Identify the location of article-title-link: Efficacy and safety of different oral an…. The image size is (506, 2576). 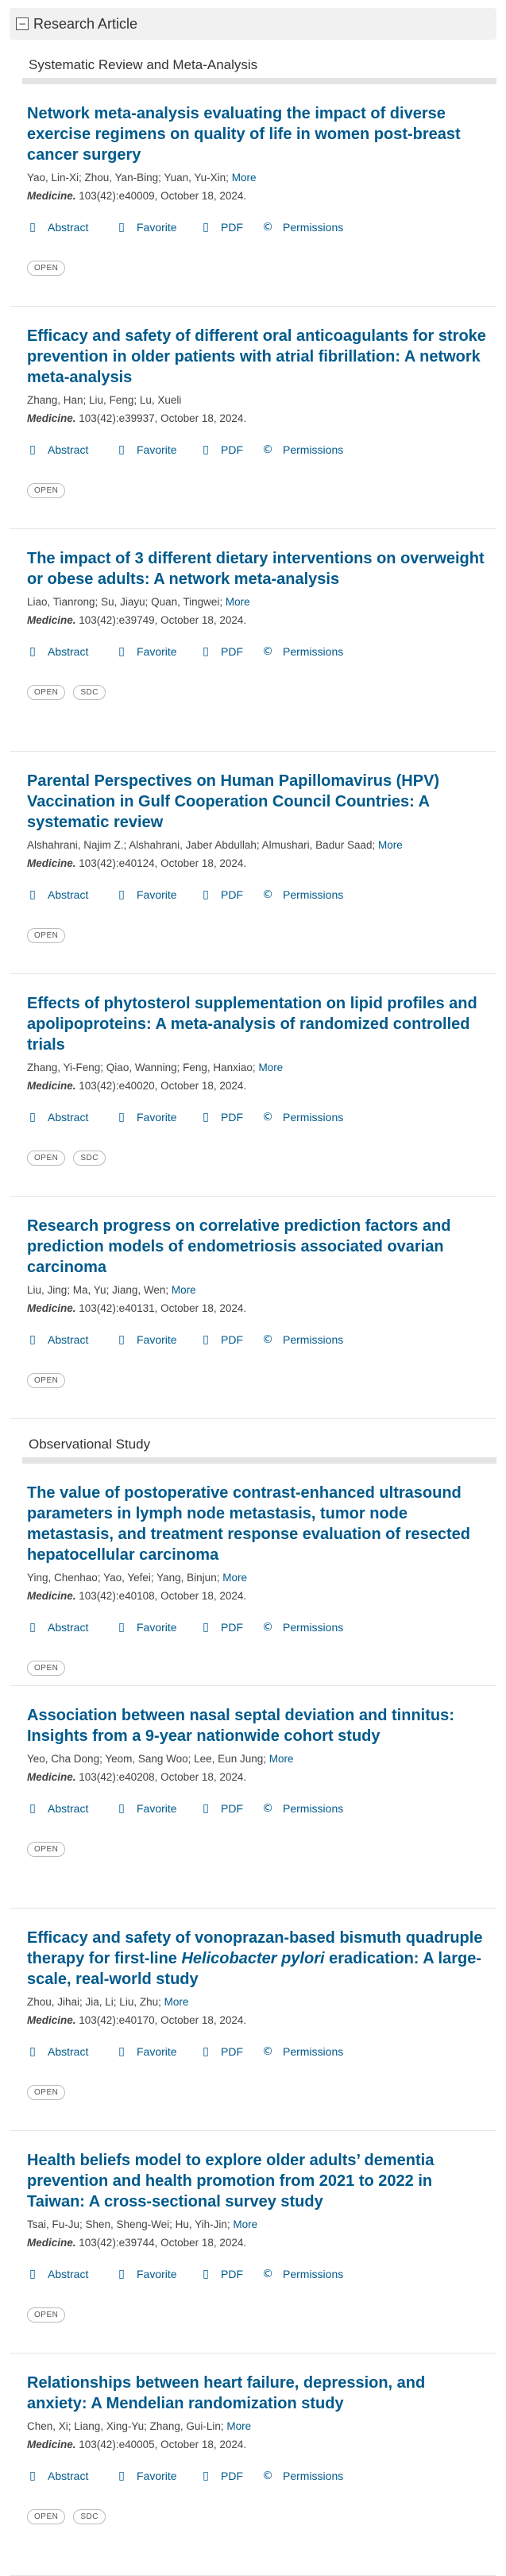
(257, 348).